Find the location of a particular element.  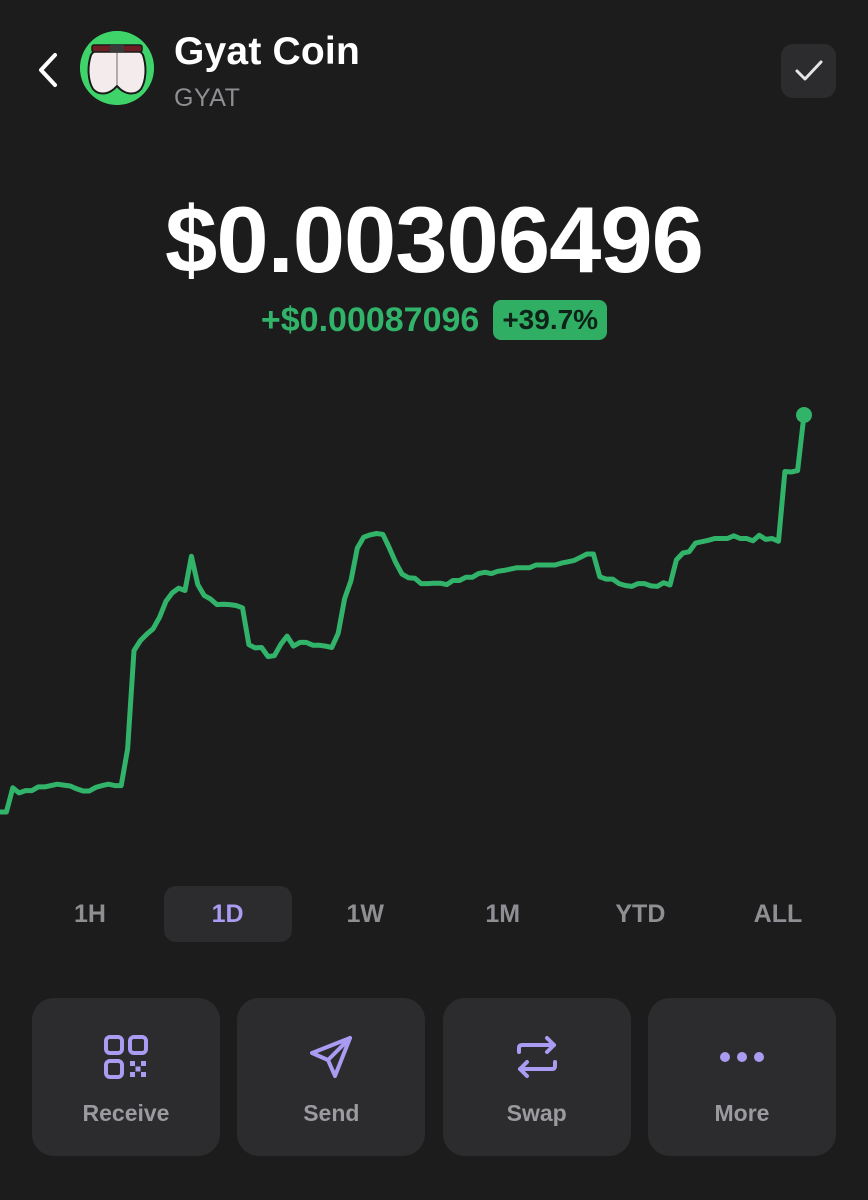

send-button: Send is located at coordinates (331, 1077).